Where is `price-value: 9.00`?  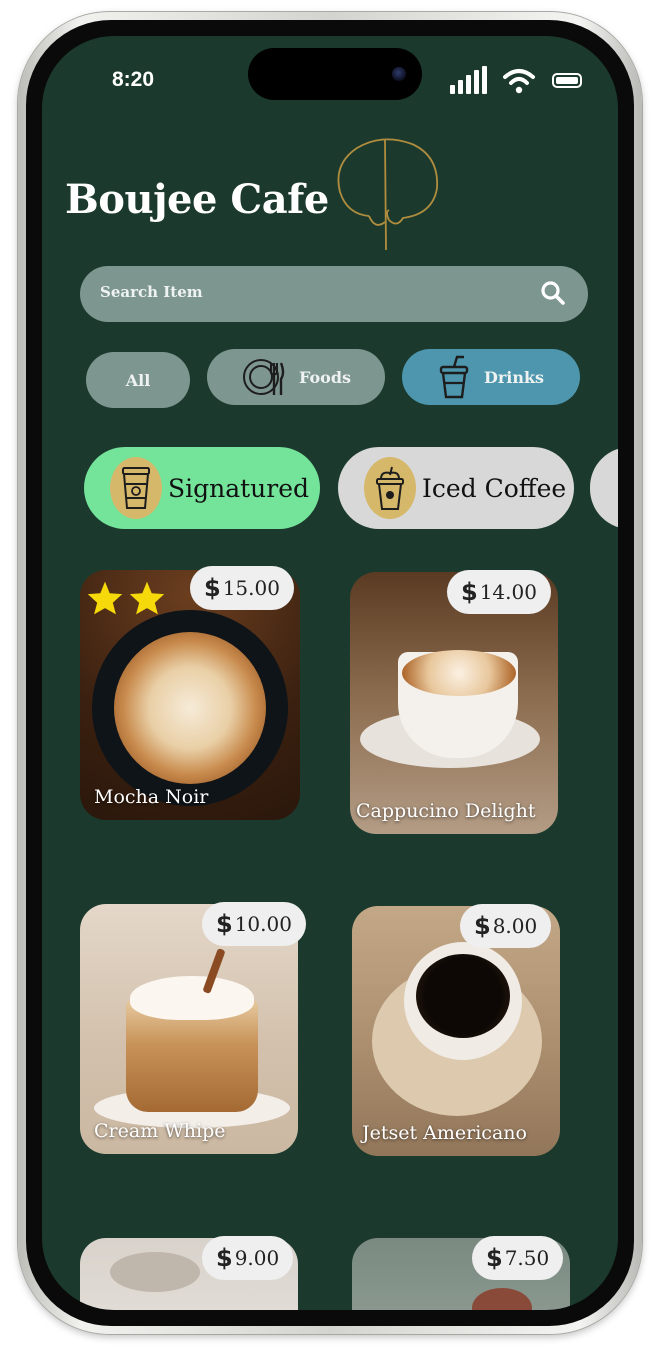 price-value: 9.00 is located at coordinates (257, 1258).